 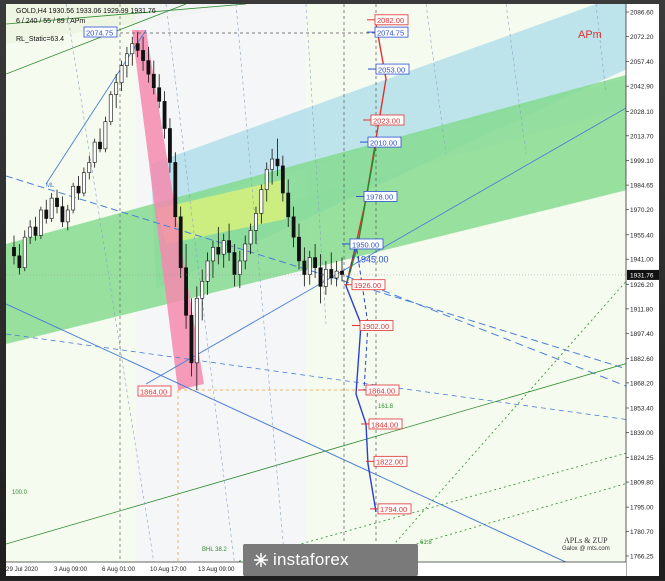 What do you see at coordinates (642, 458) in the screenshot?
I see `price-tick-label: 1824.25` at bounding box center [642, 458].